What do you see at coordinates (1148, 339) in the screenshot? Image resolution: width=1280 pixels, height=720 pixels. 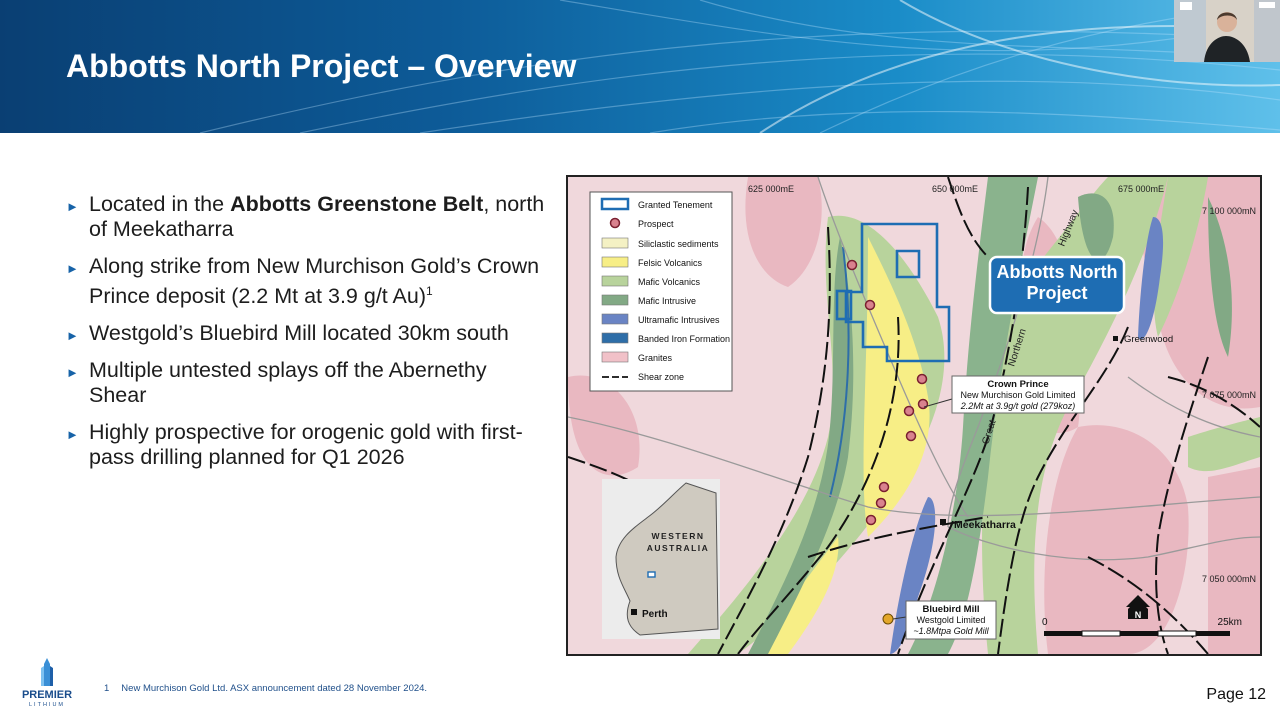 I see `svg-text: Greenwood` at bounding box center [1148, 339].